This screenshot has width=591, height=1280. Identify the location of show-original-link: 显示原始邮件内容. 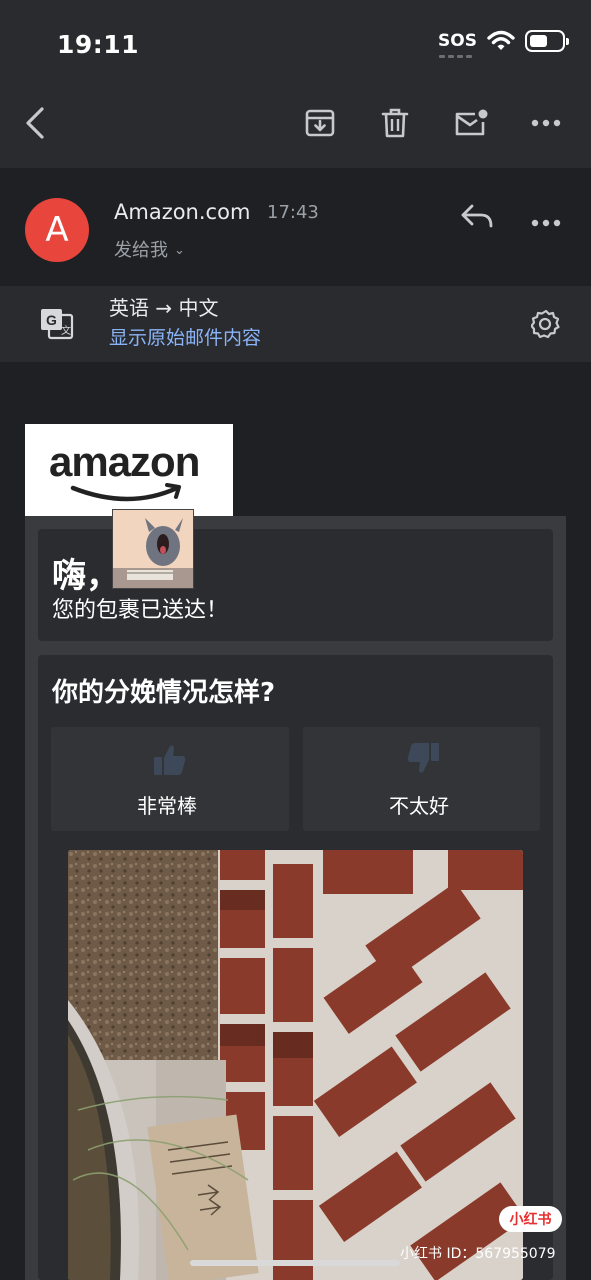
(185, 336).